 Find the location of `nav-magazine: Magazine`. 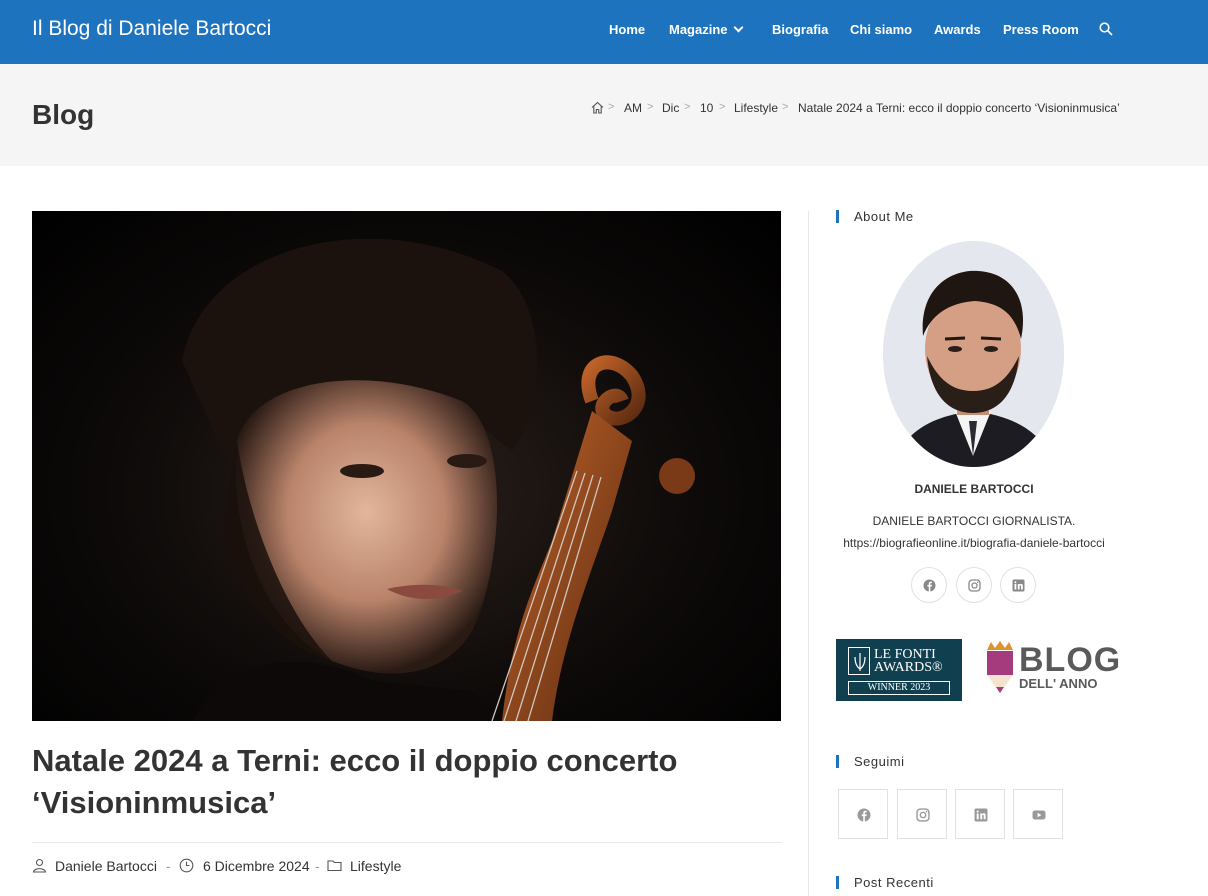

nav-magazine: Magazine is located at coordinates (706, 29).